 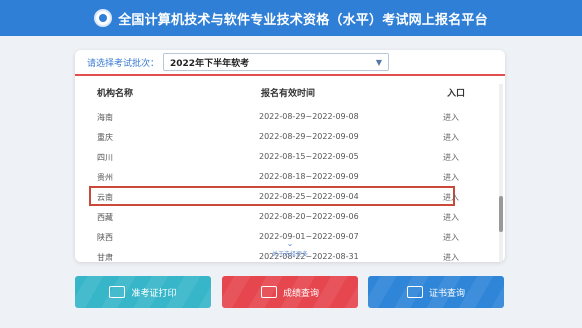 What do you see at coordinates (379, 62) in the screenshot?
I see `chevron-down-icon: ▼` at bounding box center [379, 62].